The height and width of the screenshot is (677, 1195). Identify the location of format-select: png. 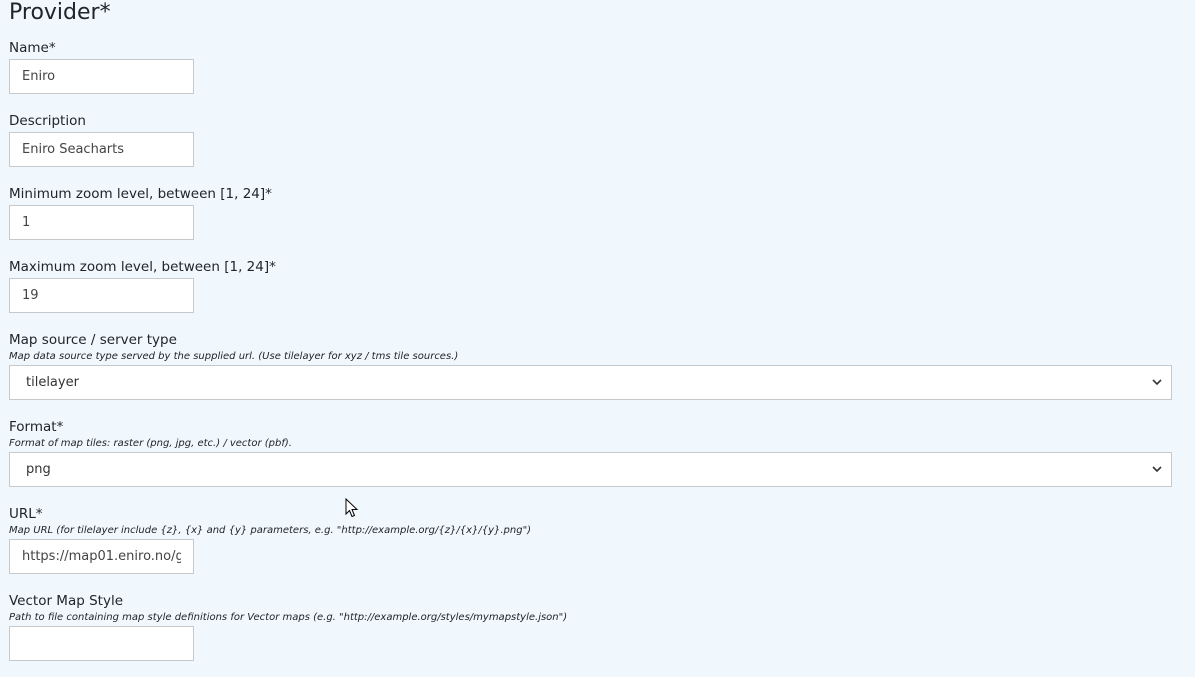
(590, 469).